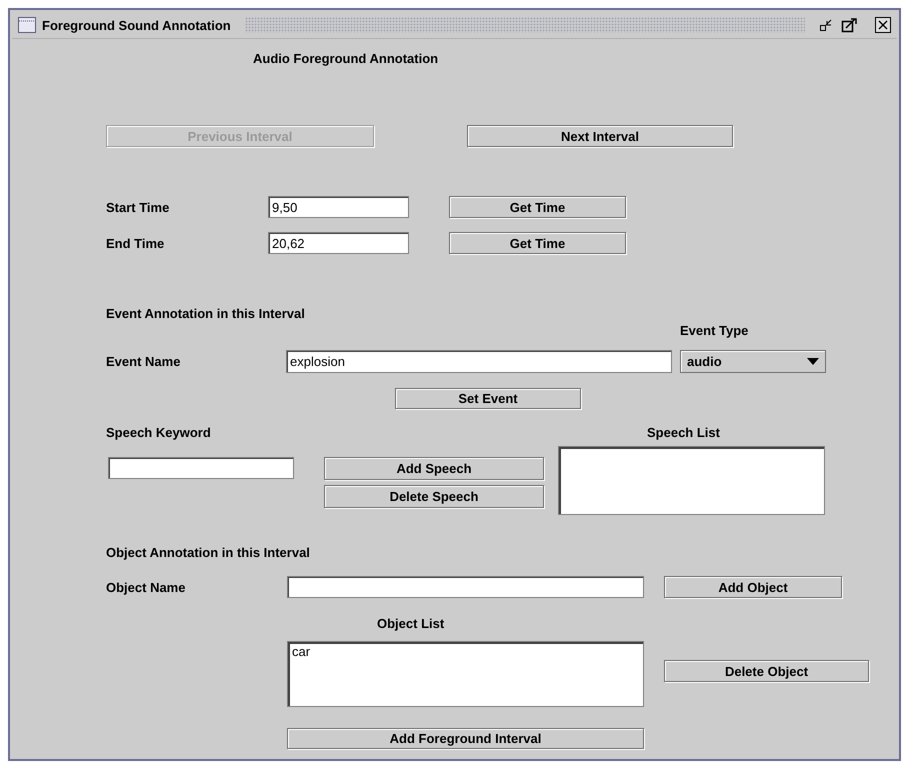 This screenshot has width=915, height=770. I want to click on close-button, so click(883, 25).